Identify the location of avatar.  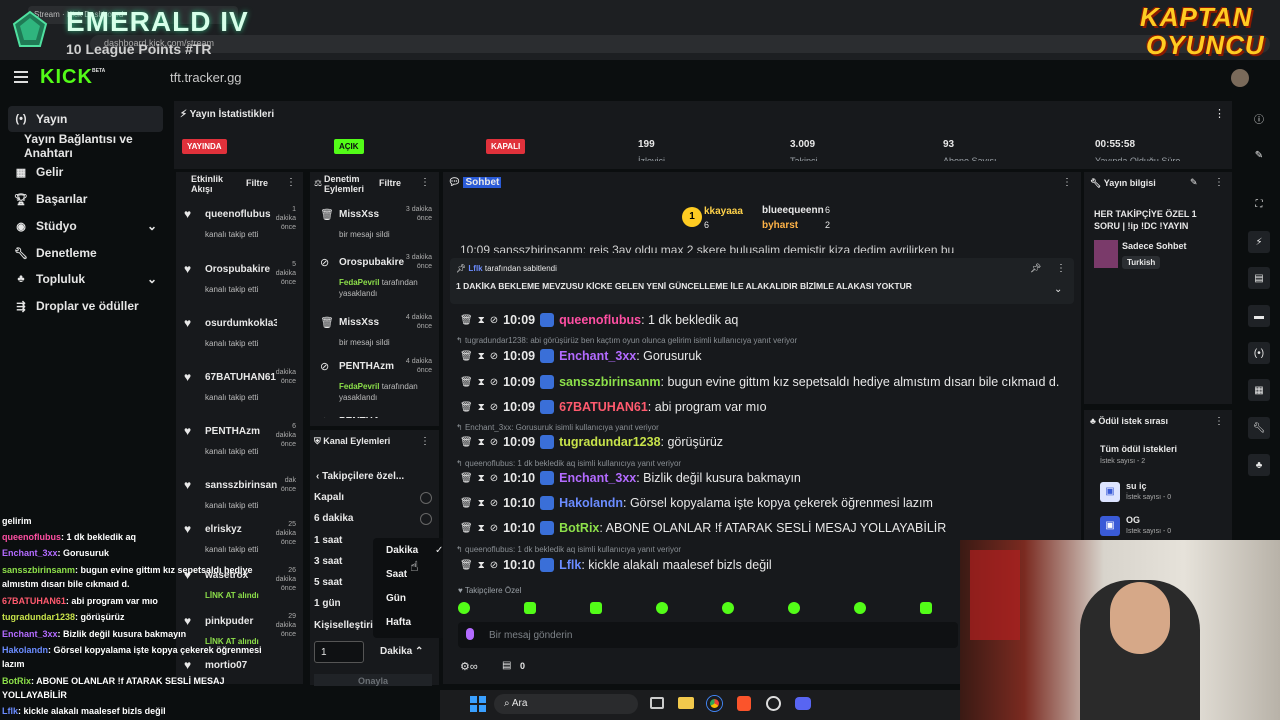
(1240, 78).